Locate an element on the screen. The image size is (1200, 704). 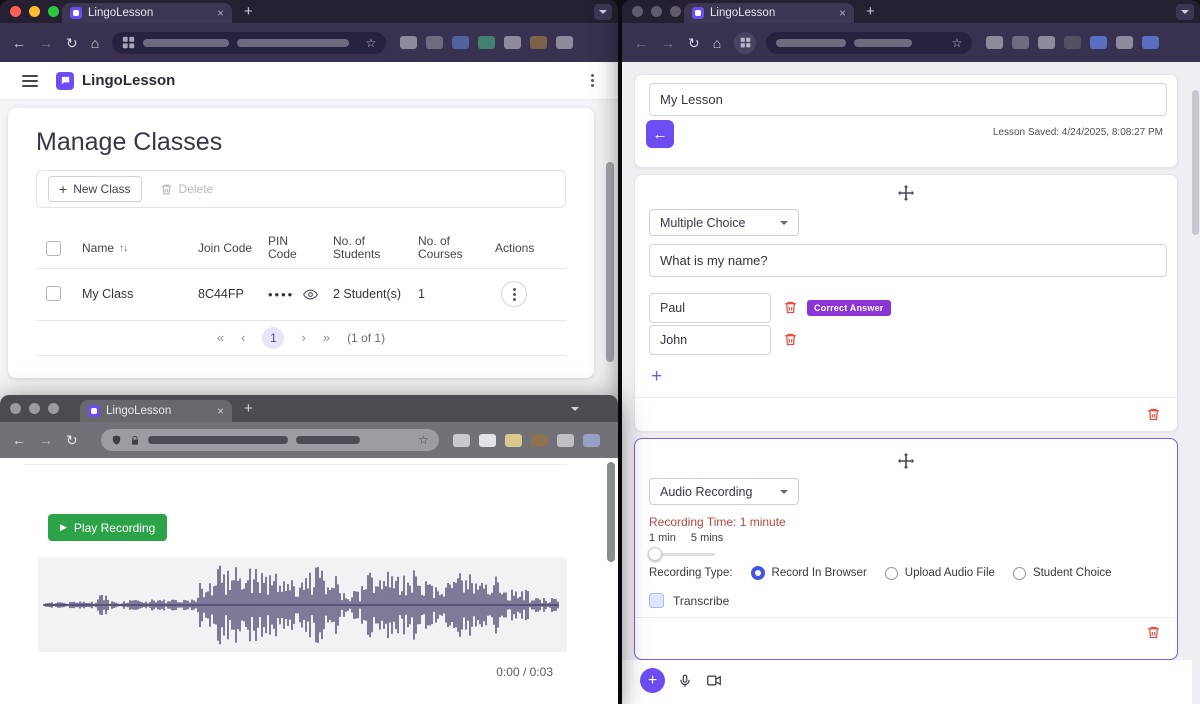
row-checkbox is located at coordinates (53, 293).